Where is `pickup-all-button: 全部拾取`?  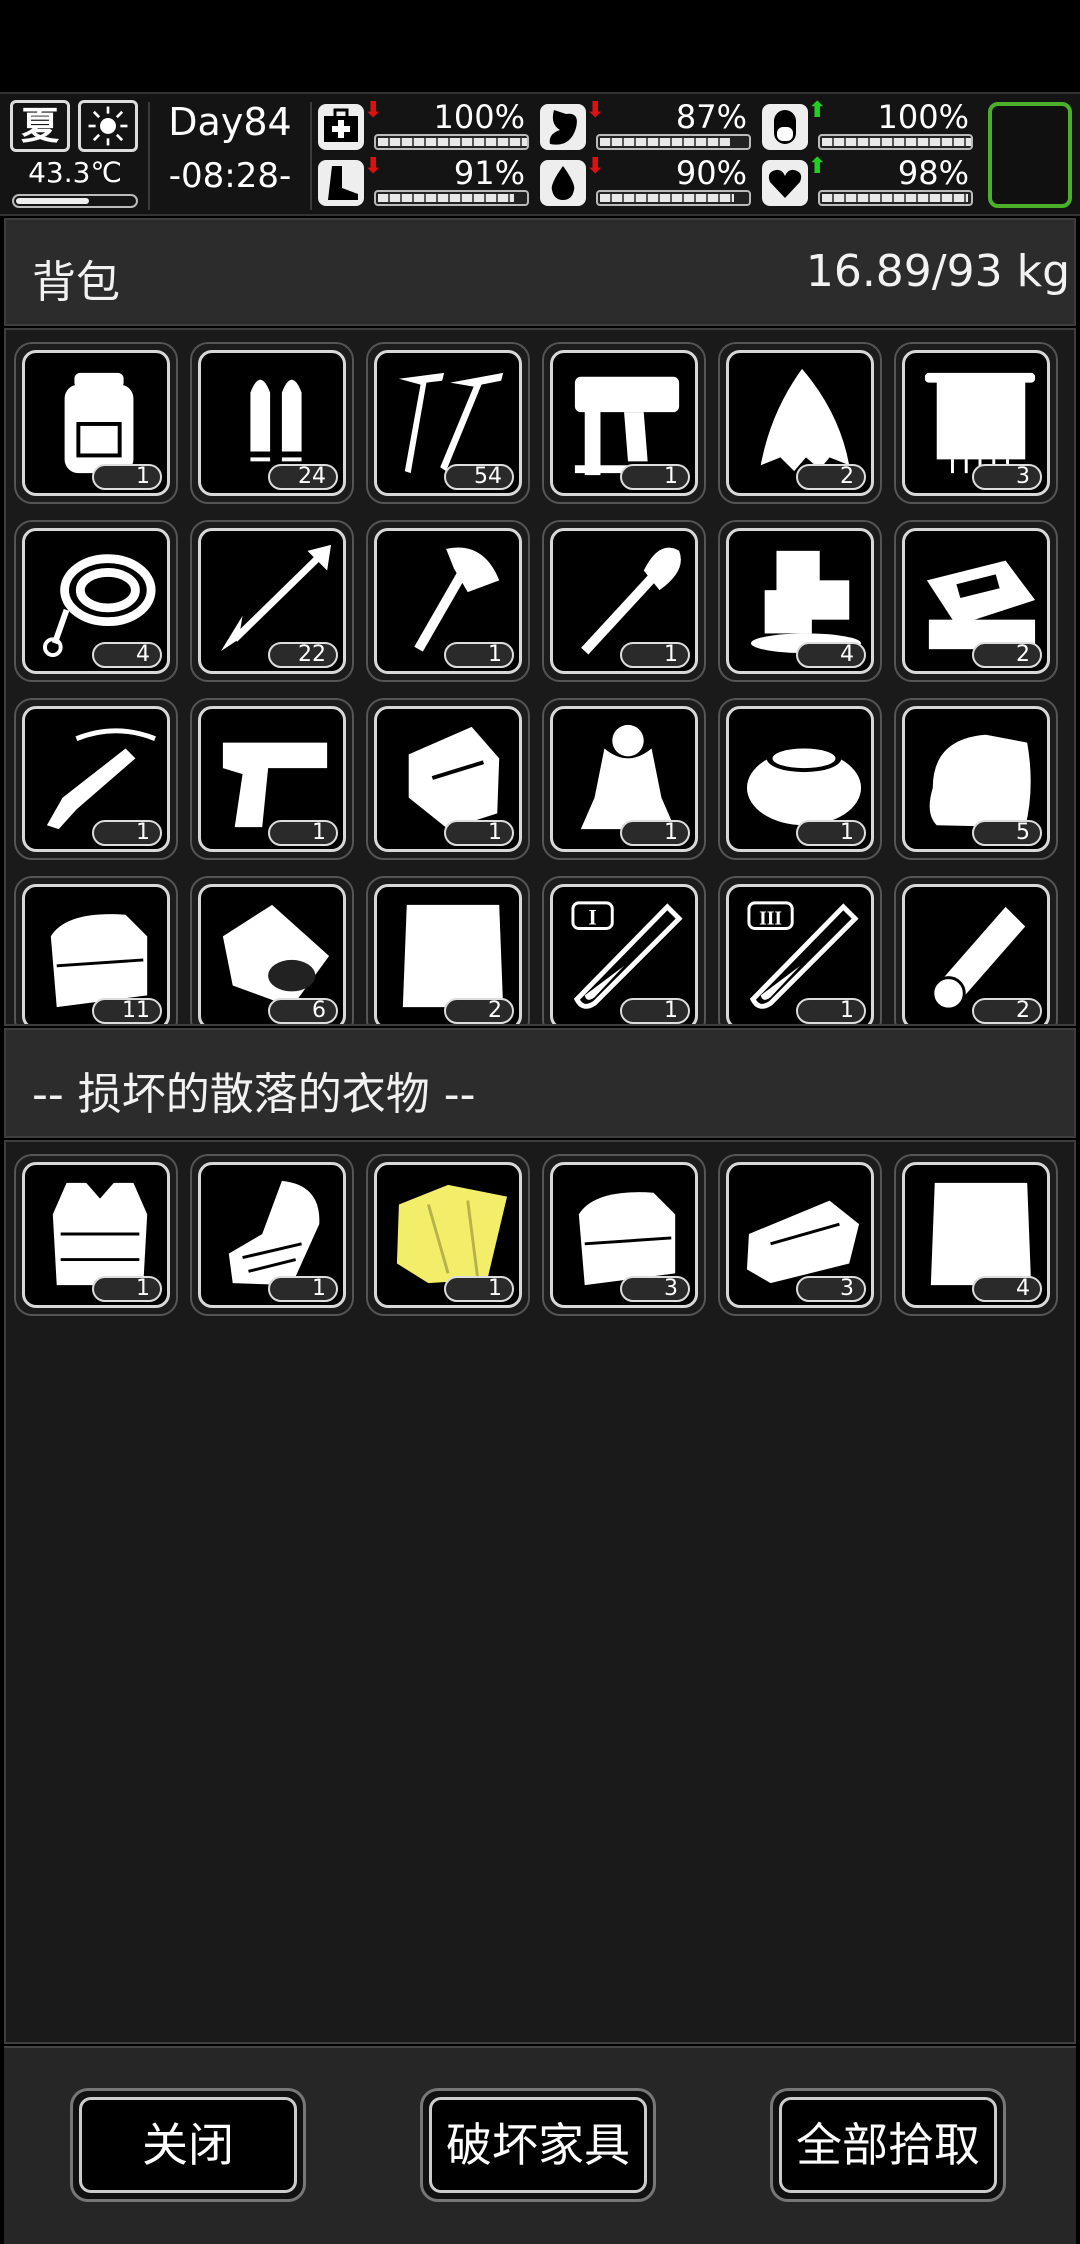 pickup-all-button: 全部拾取 is located at coordinates (888, 2145).